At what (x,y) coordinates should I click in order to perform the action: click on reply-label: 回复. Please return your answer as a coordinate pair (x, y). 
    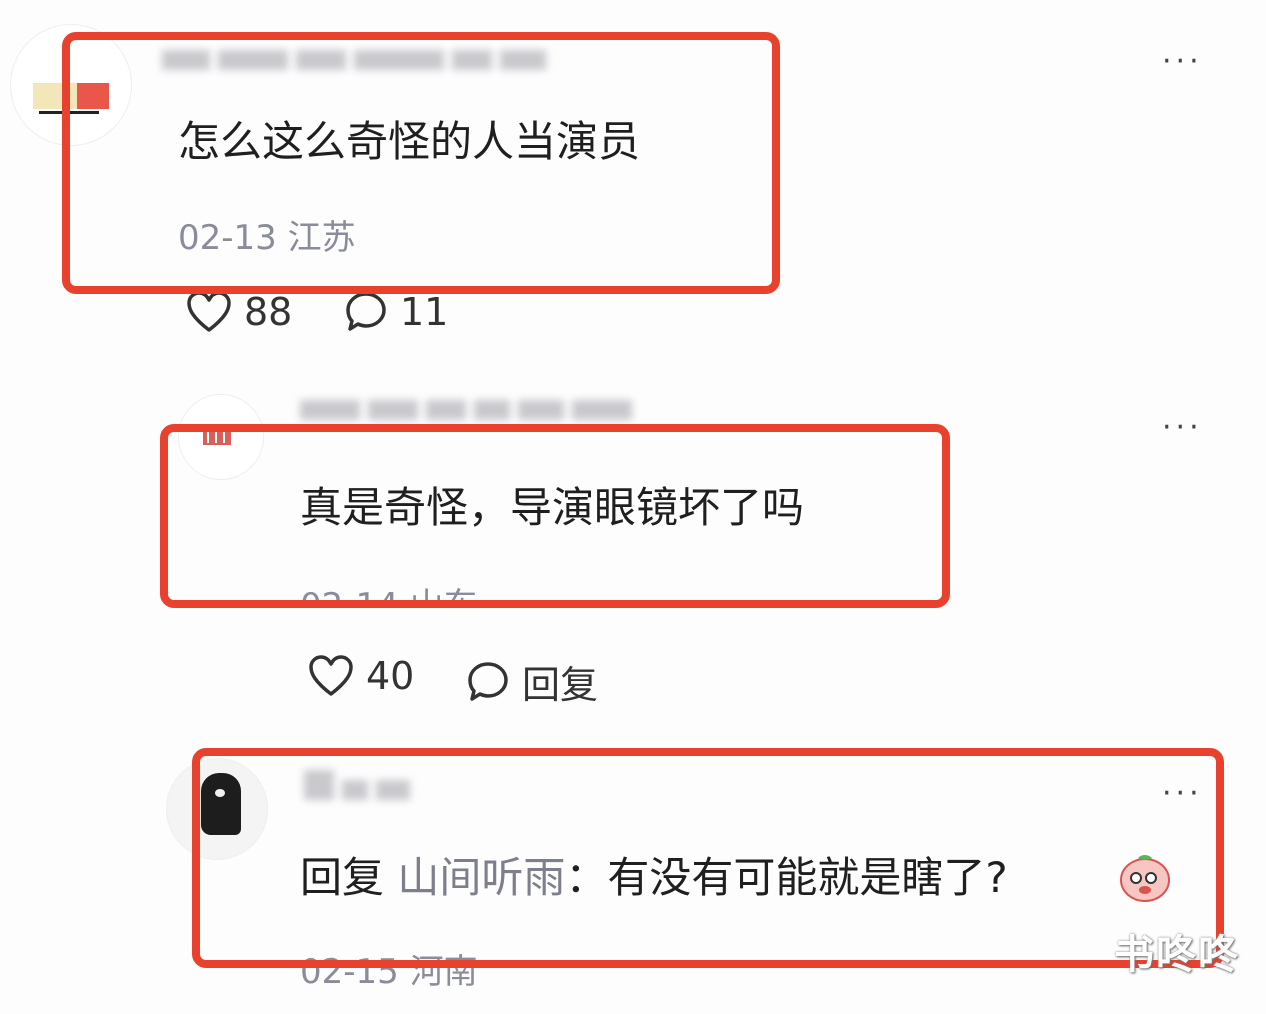
    Looking at the image, I should click on (560, 685).